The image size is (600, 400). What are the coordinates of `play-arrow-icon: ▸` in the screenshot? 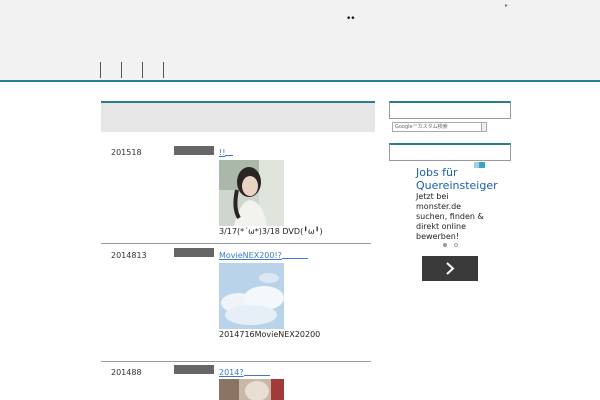 It's located at (506, 5).